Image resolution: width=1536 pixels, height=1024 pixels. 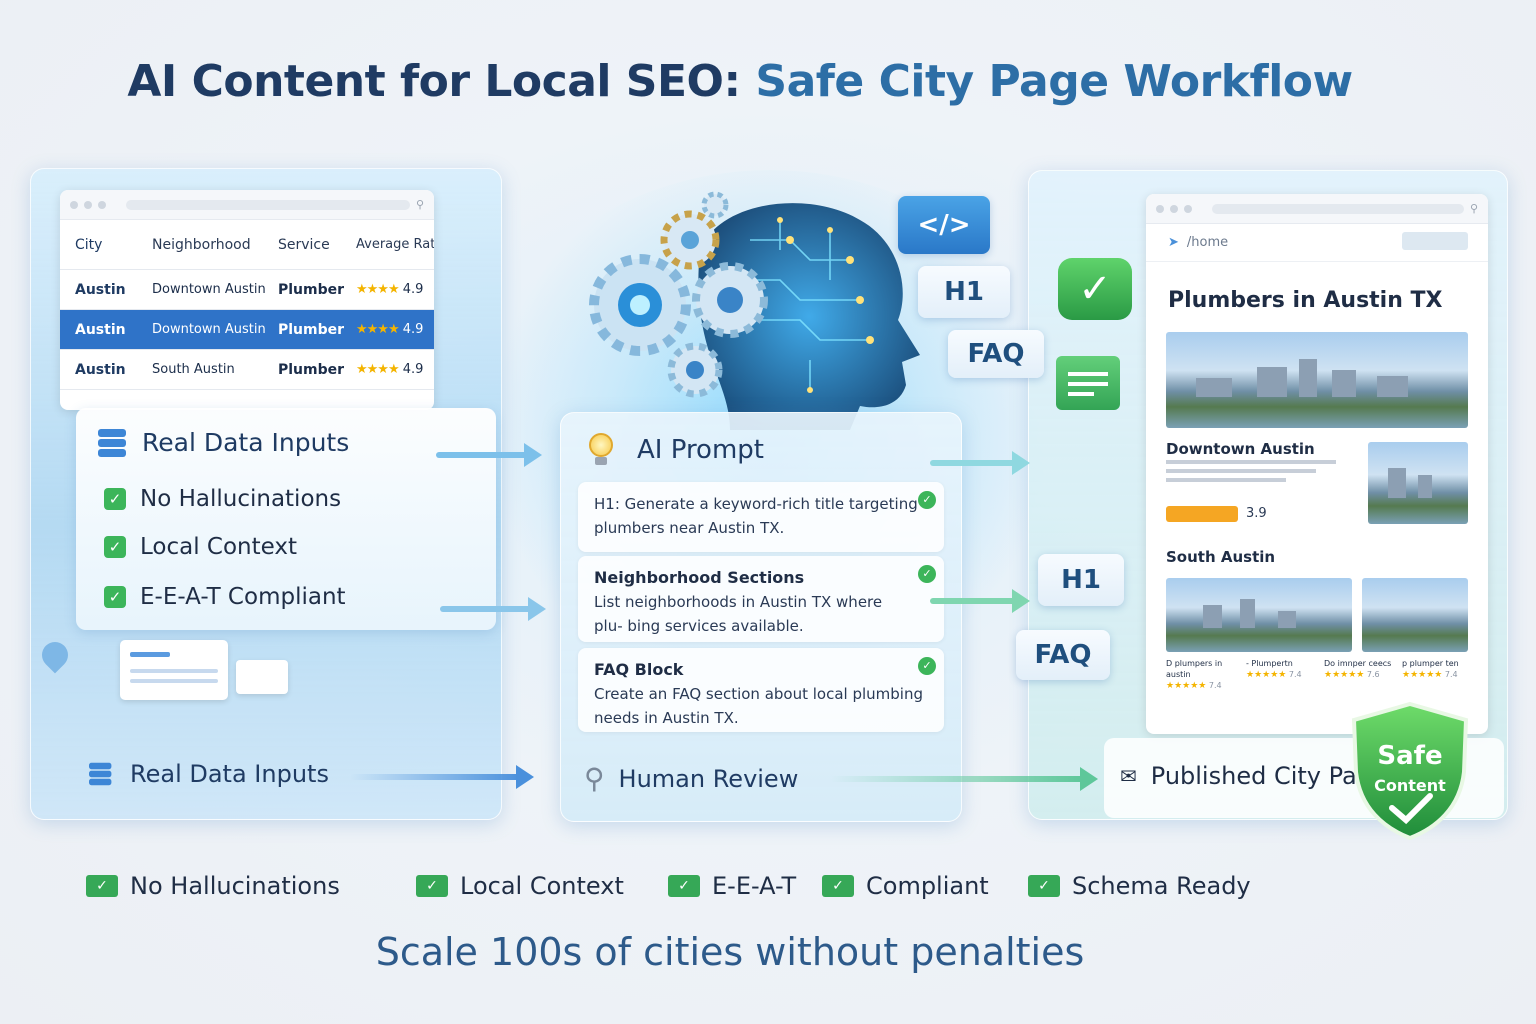 I want to click on bottom-check-eeat: ✓ E-E-A-T, so click(x=732, y=886).